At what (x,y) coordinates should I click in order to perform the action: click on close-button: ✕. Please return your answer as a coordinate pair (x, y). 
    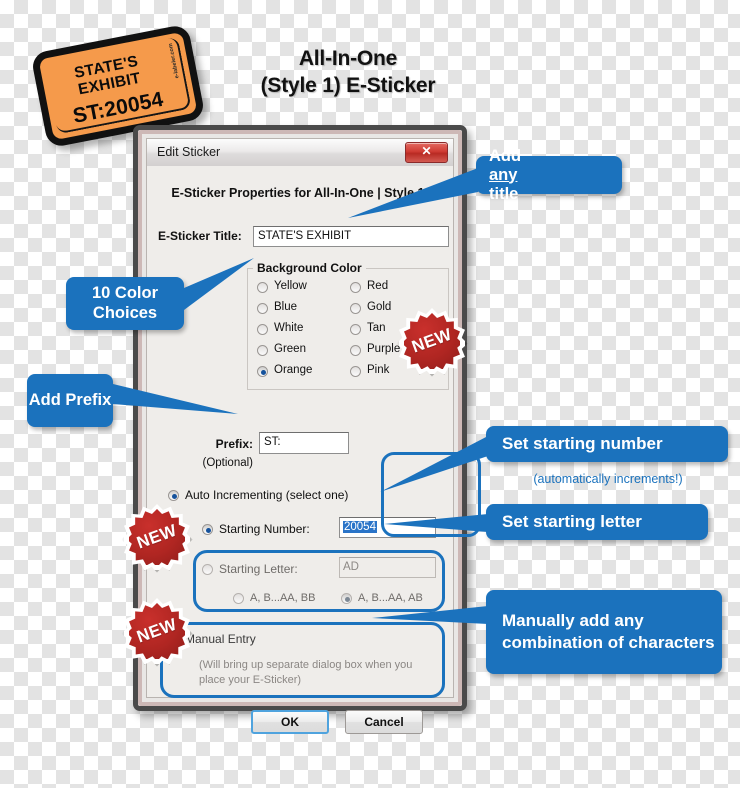
    Looking at the image, I should click on (426, 152).